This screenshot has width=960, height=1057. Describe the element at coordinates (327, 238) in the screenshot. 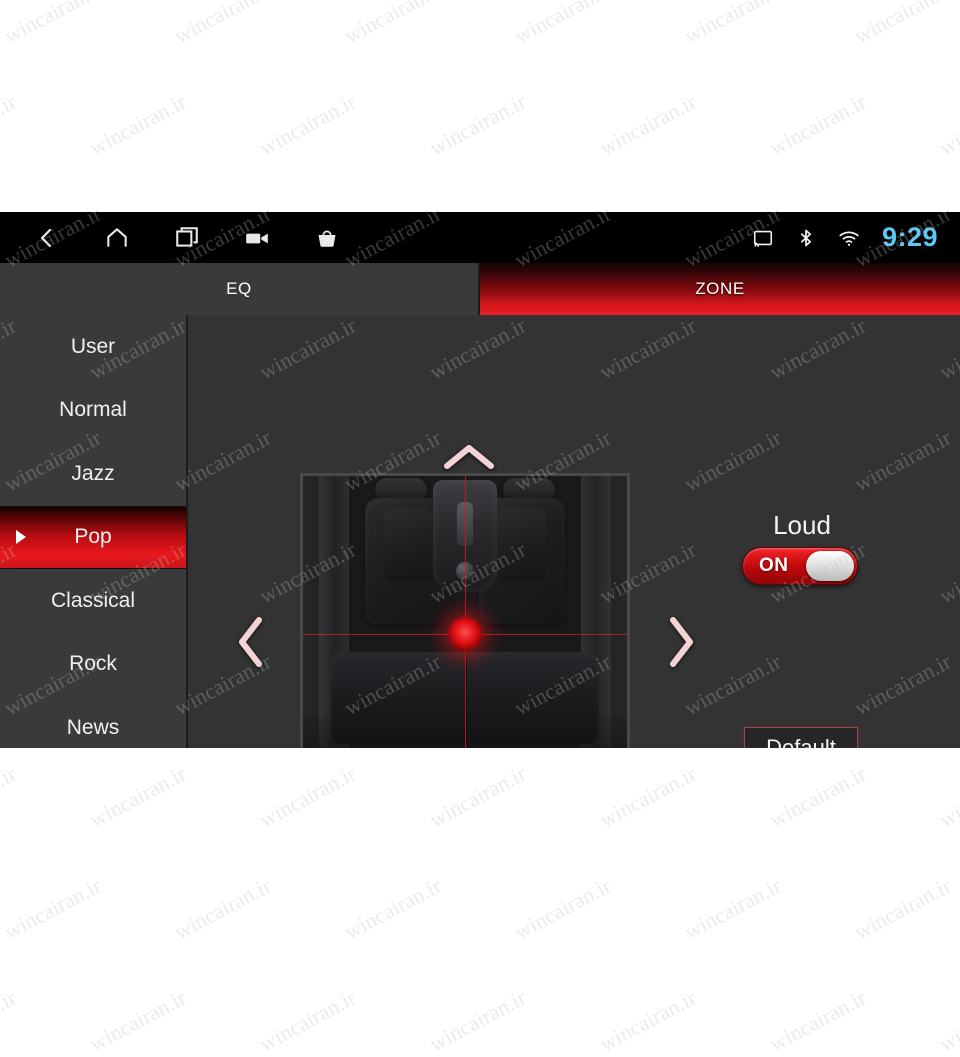

I see `bag-icon` at that location.